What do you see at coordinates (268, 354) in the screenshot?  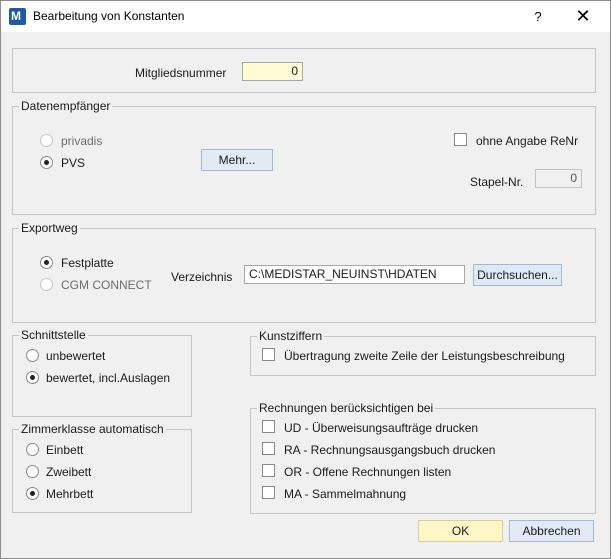 I see `kunstziffern-checkbox` at bounding box center [268, 354].